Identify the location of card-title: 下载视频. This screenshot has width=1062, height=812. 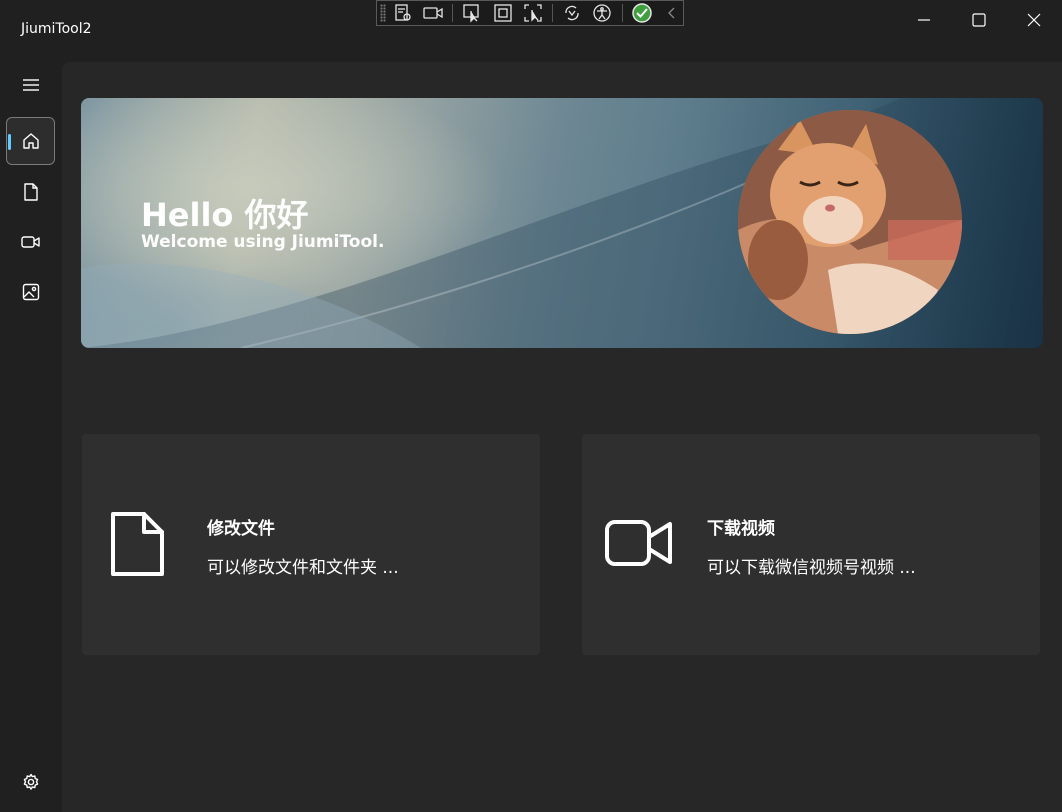
(741, 529).